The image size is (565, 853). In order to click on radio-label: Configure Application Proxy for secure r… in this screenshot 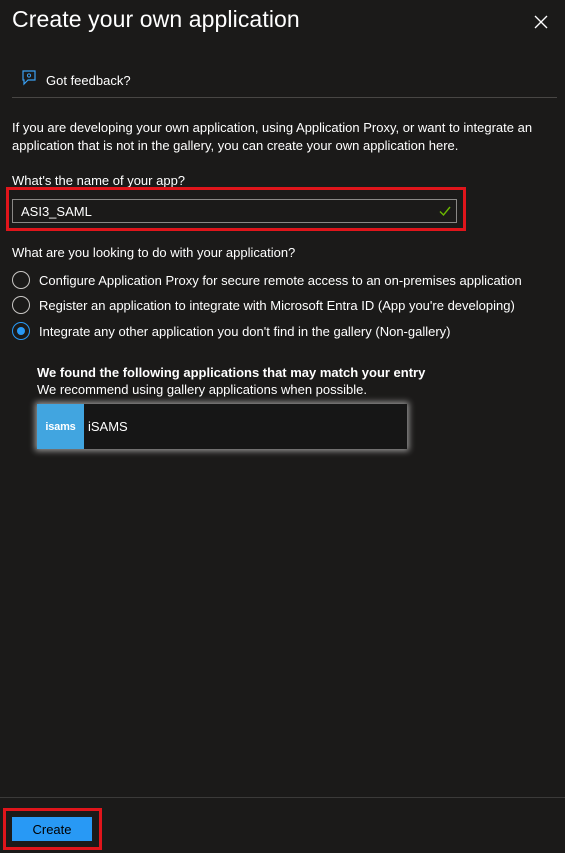, I will do `click(280, 280)`.